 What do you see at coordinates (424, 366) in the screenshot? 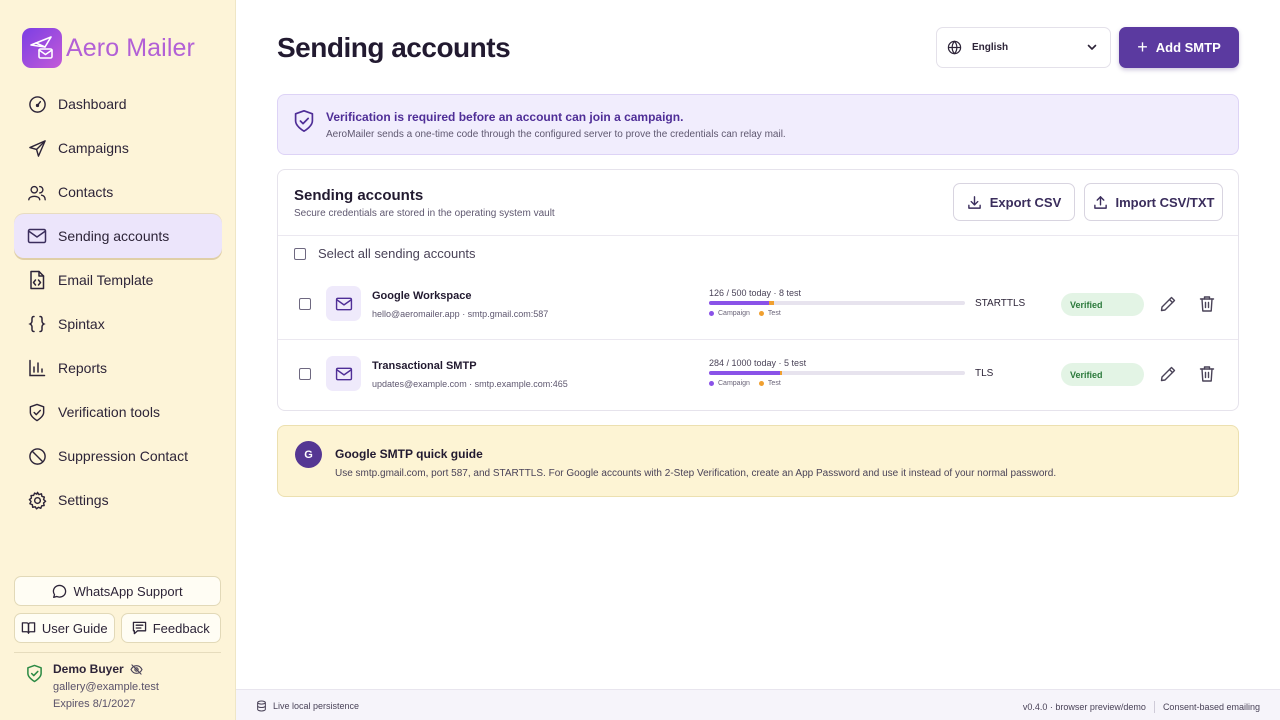
I see `account-name: Transactional SMTP` at bounding box center [424, 366].